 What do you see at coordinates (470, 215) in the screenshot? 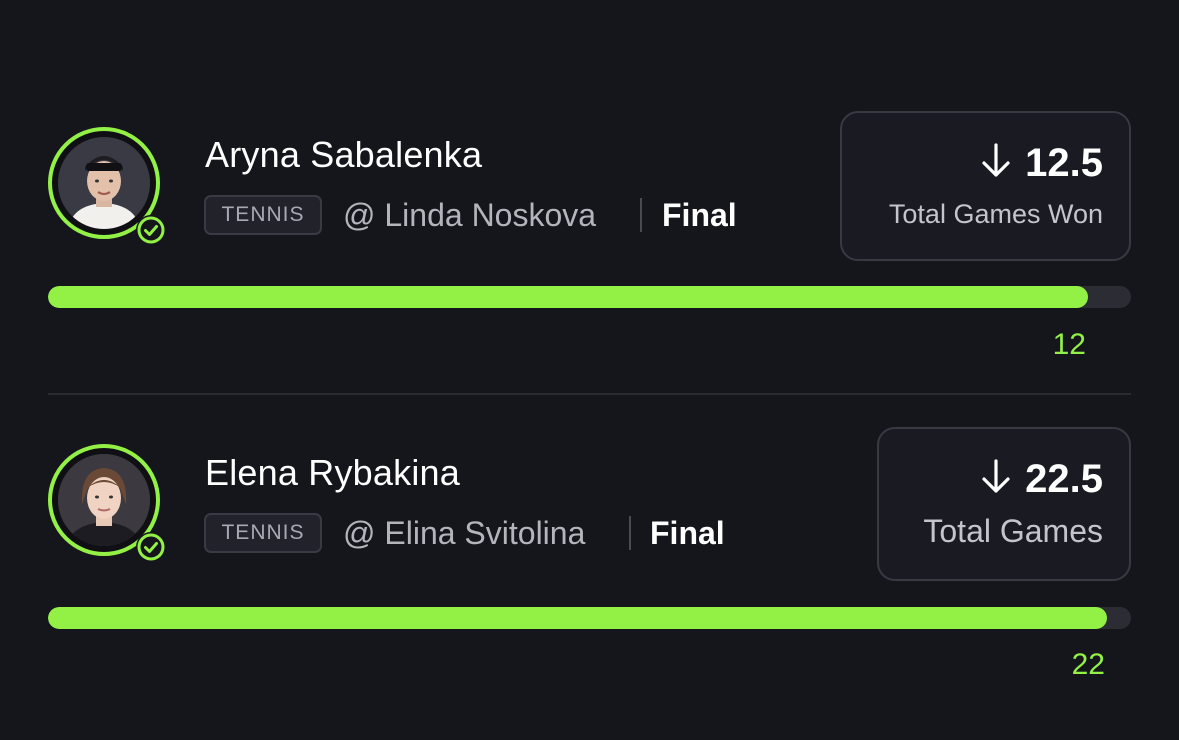
I see `opponent-label: @ Linda Noskova` at bounding box center [470, 215].